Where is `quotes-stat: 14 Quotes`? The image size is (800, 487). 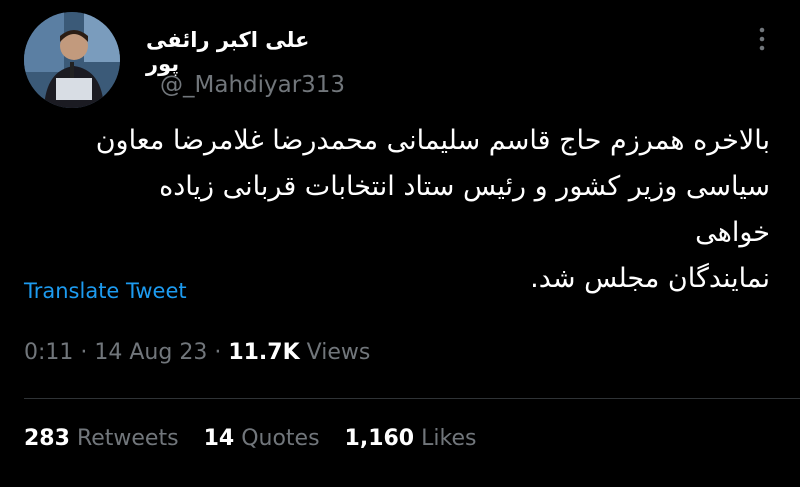
quotes-stat: 14 Quotes is located at coordinates (262, 438).